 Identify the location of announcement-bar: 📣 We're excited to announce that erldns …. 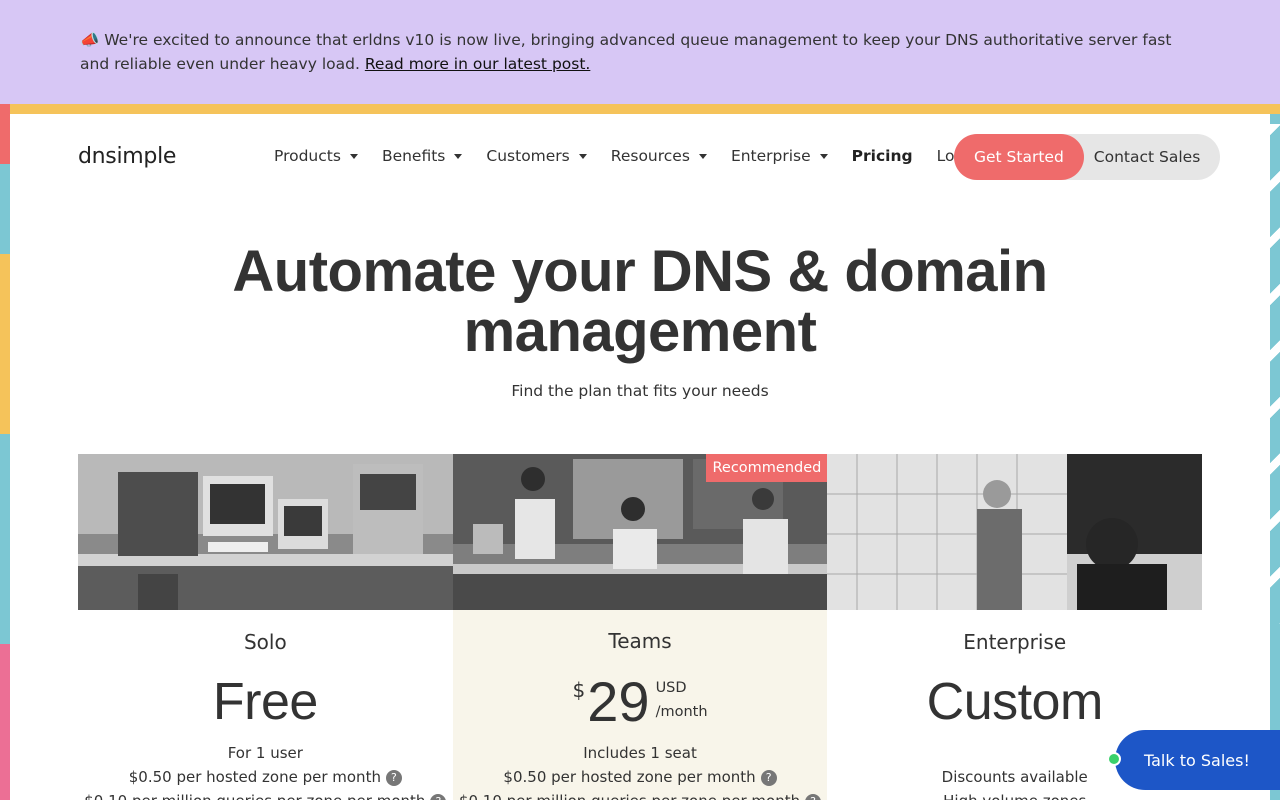
(640, 52).